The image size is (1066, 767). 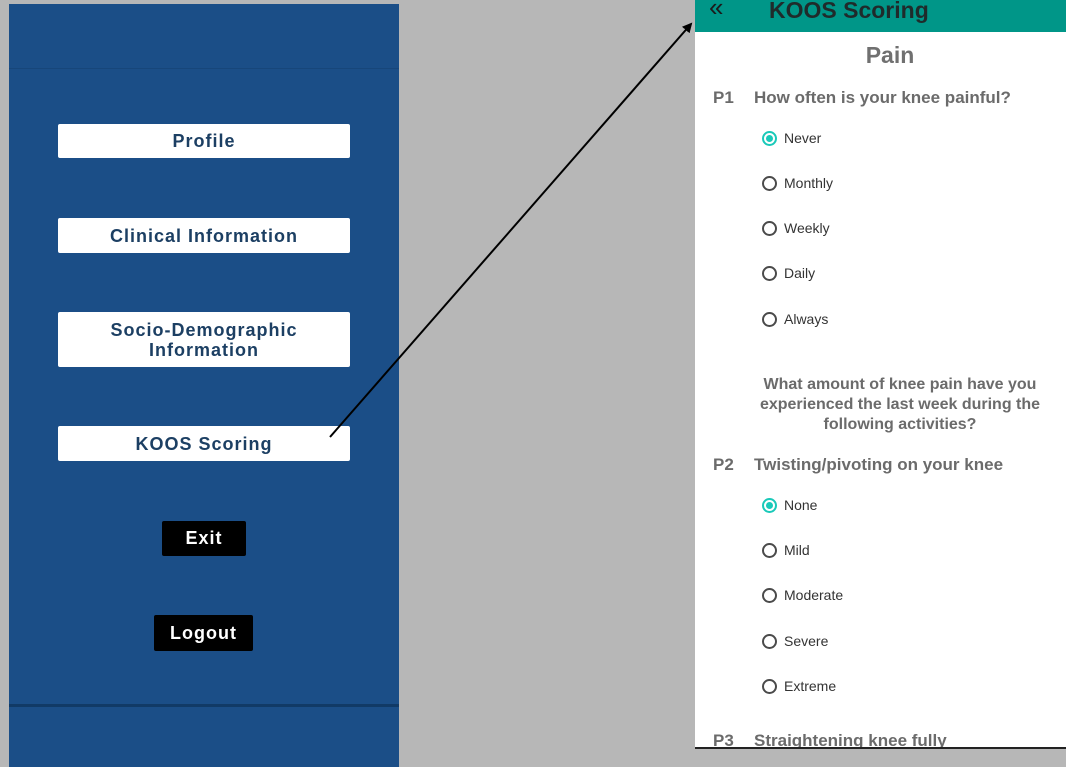 I want to click on logout-button: Logout, so click(x=203, y=633).